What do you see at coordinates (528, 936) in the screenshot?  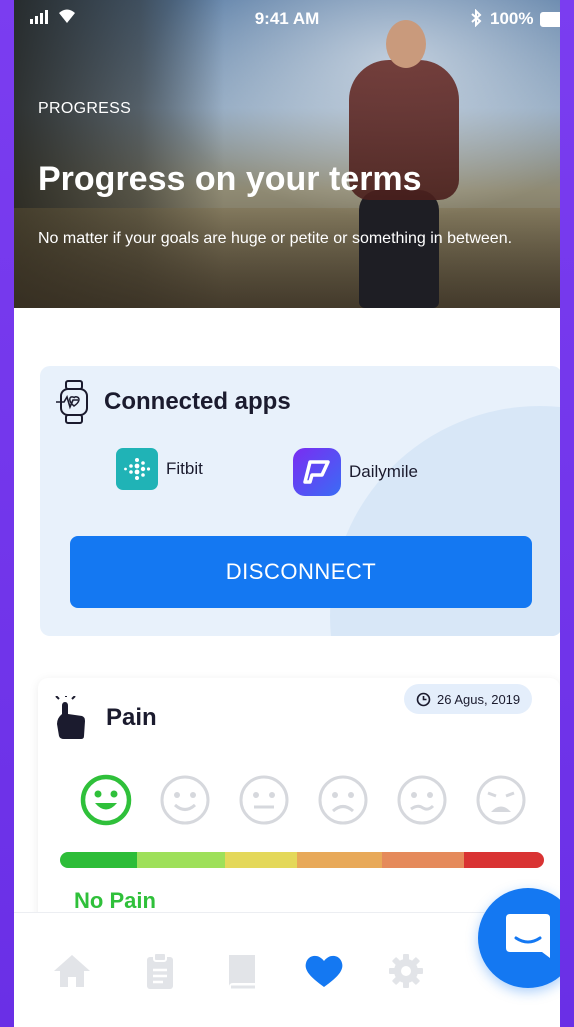 I see `chat-icon` at bounding box center [528, 936].